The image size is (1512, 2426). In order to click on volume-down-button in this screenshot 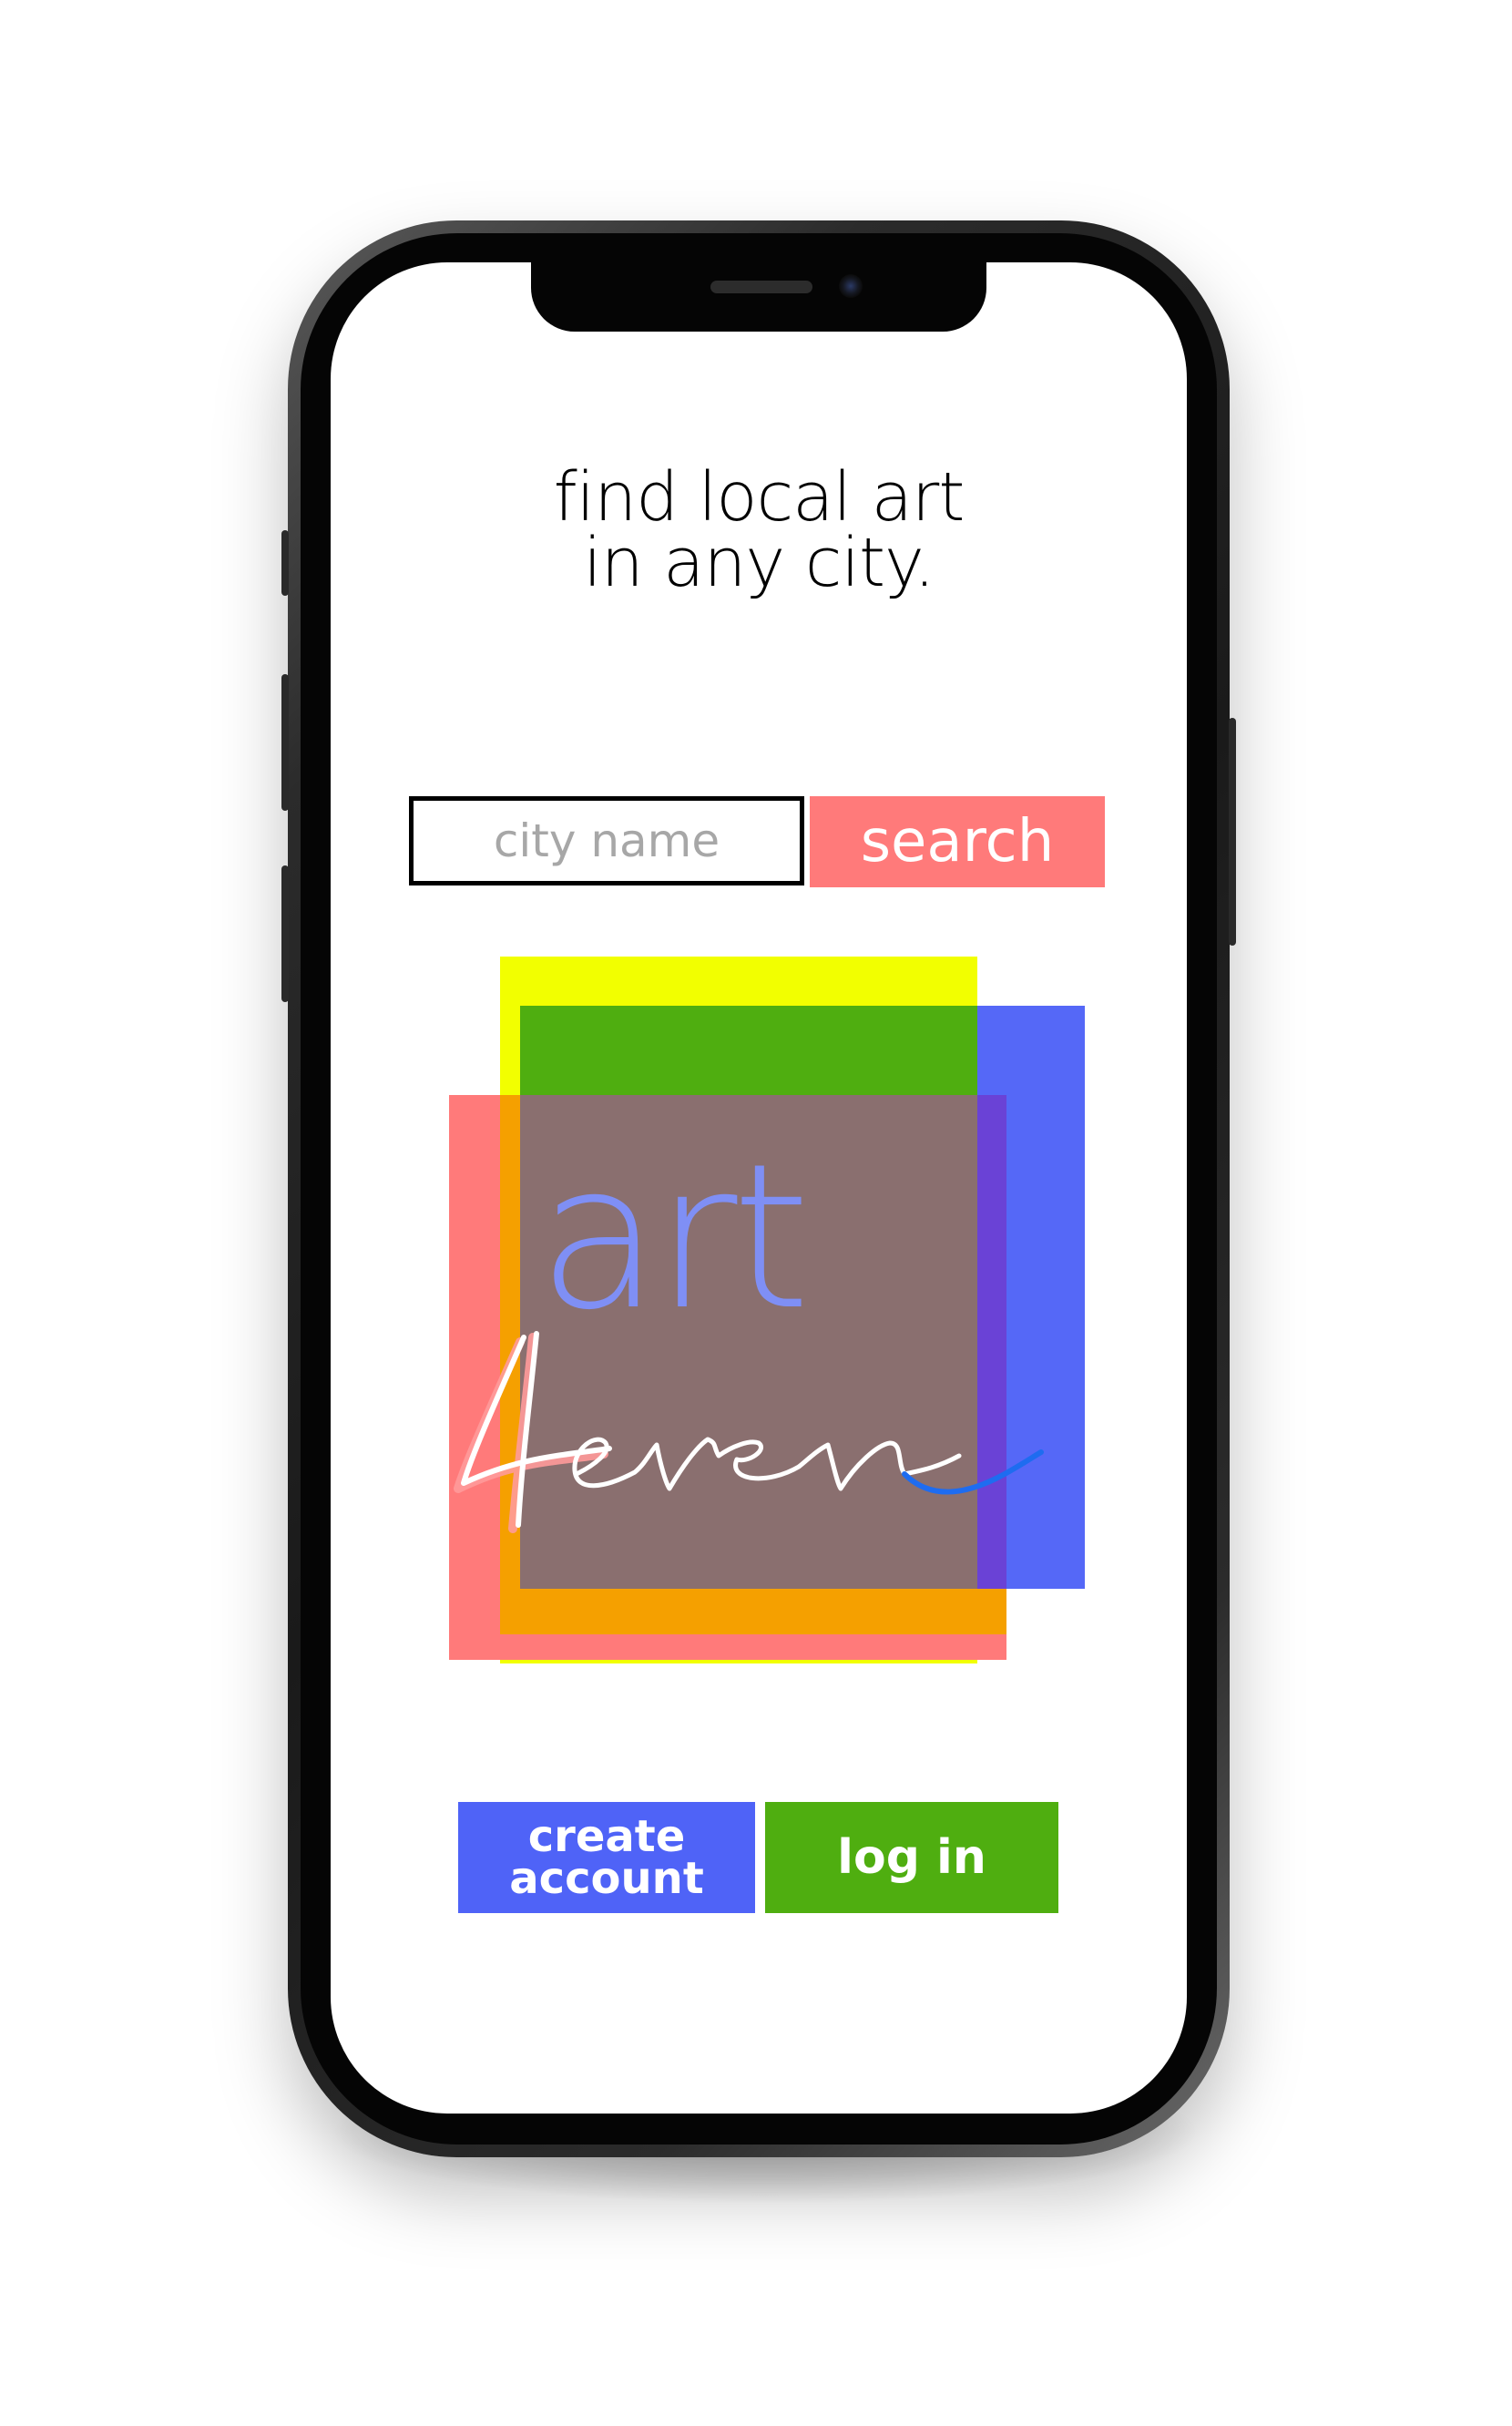, I will do `click(285, 934)`.